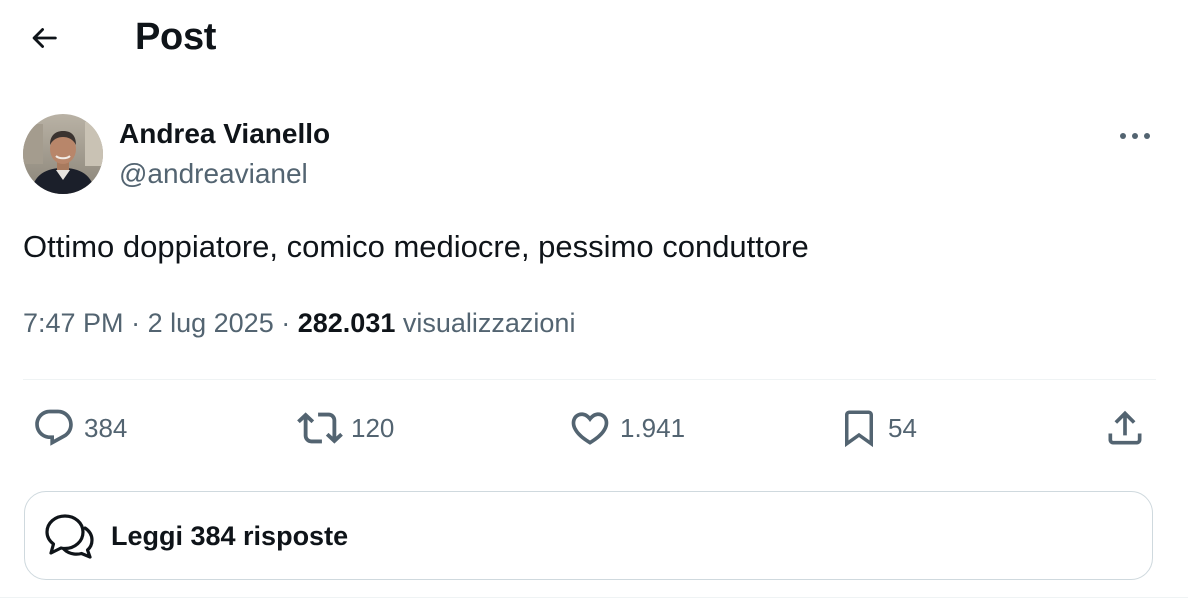 The width and height of the screenshot is (1188, 602). I want to click on reply-button: 384, so click(79, 428).